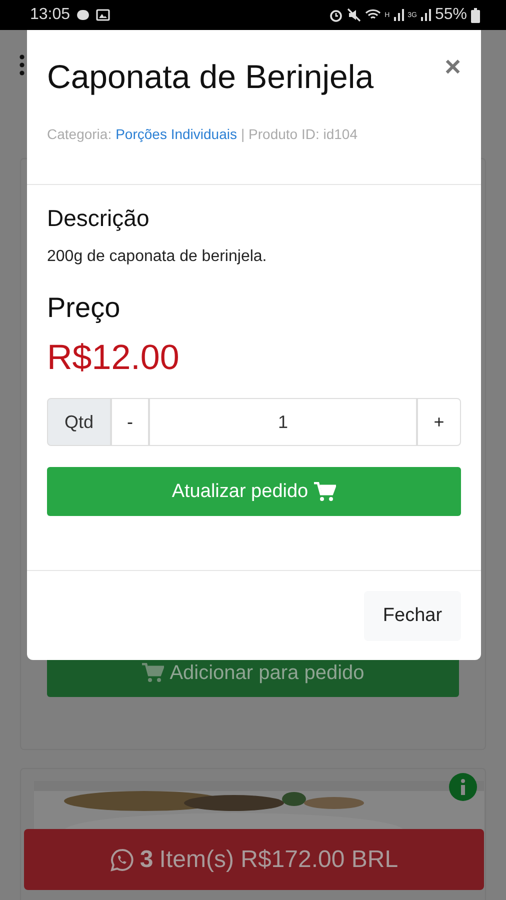  Describe the element at coordinates (335, 15) in the screenshot. I see `alarm-icon` at that location.